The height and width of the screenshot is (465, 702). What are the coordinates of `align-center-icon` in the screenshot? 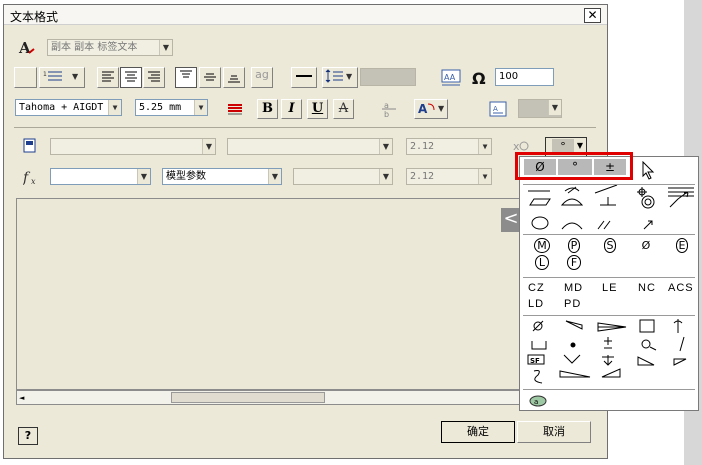 It's located at (131, 76).